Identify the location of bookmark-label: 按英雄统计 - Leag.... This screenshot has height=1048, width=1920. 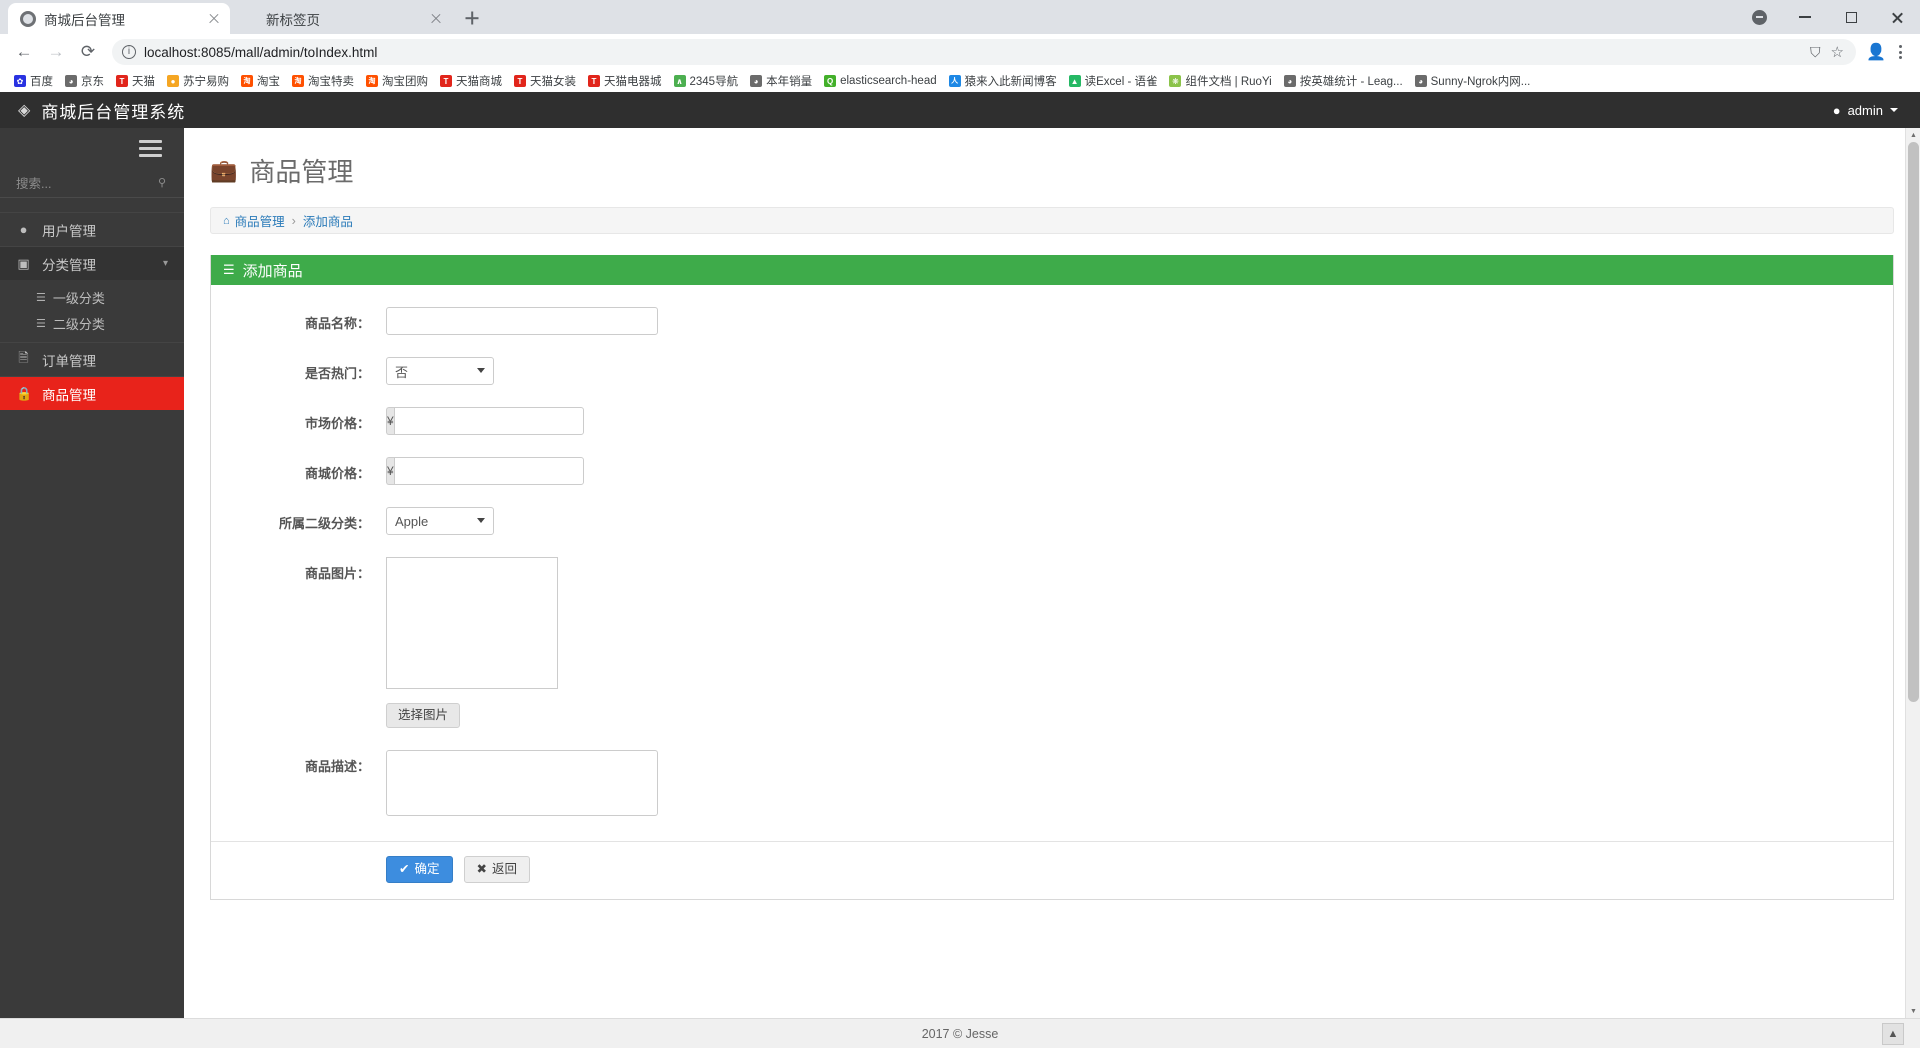
(1351, 82).